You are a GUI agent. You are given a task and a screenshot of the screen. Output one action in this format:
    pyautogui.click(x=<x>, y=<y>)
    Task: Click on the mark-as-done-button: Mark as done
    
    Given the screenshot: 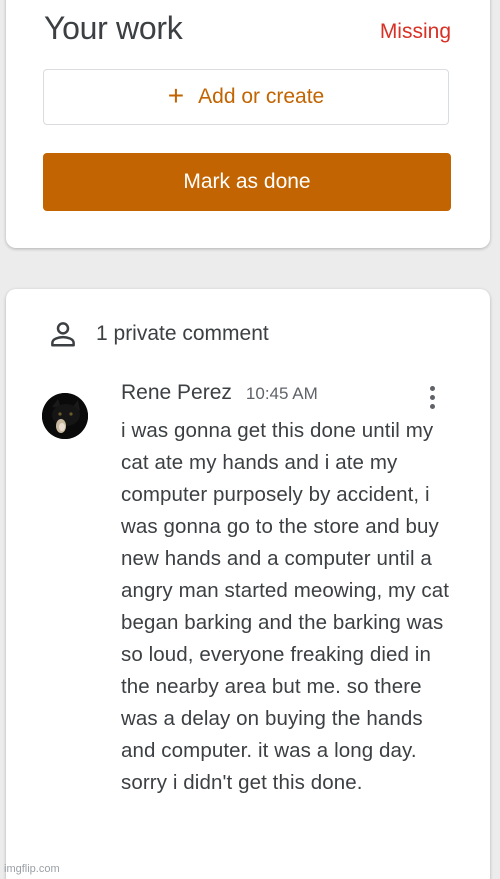 What is the action you would take?
    pyautogui.click(x=247, y=182)
    